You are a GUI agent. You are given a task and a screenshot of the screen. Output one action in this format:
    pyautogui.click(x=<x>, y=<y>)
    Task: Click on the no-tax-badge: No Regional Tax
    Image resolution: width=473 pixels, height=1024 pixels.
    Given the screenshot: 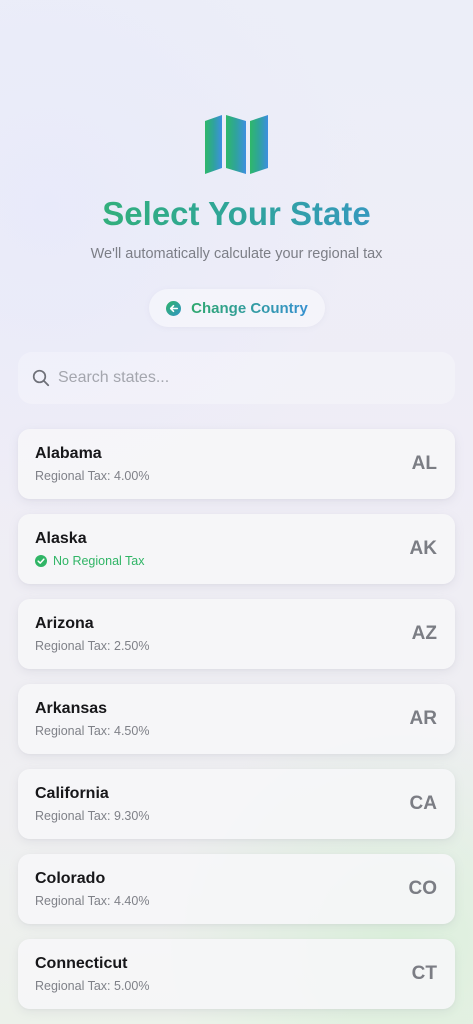 What is the action you would take?
    pyautogui.click(x=90, y=561)
    